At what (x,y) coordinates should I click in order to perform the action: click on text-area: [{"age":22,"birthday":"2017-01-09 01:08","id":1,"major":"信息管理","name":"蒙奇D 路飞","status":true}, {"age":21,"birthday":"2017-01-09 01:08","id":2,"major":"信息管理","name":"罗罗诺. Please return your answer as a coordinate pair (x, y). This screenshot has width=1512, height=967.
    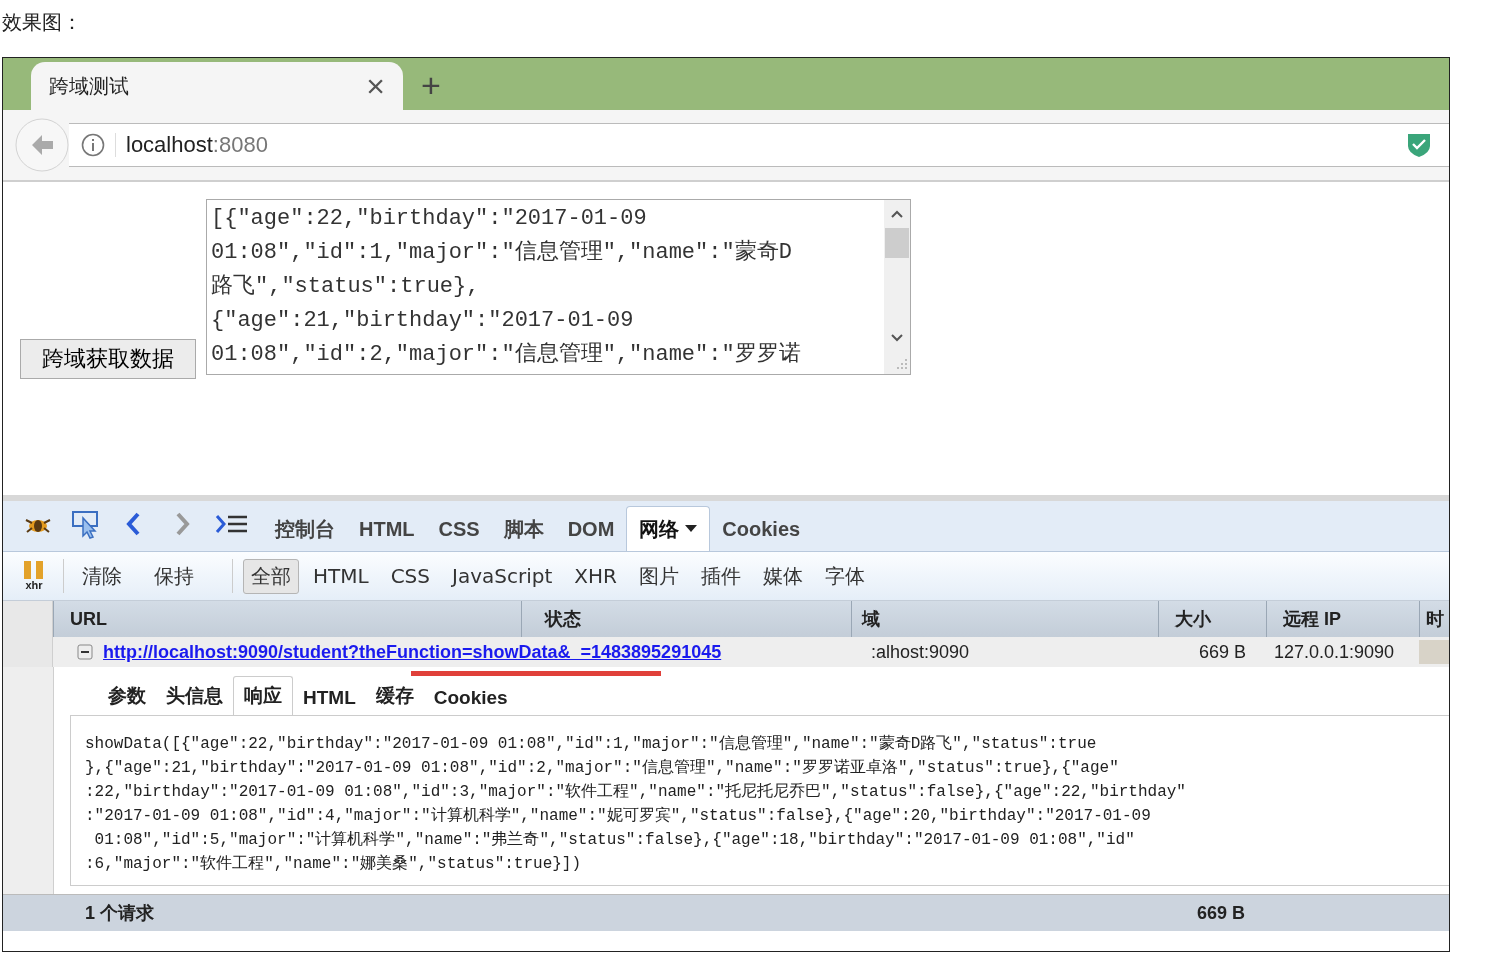
    Looking at the image, I should click on (558, 287).